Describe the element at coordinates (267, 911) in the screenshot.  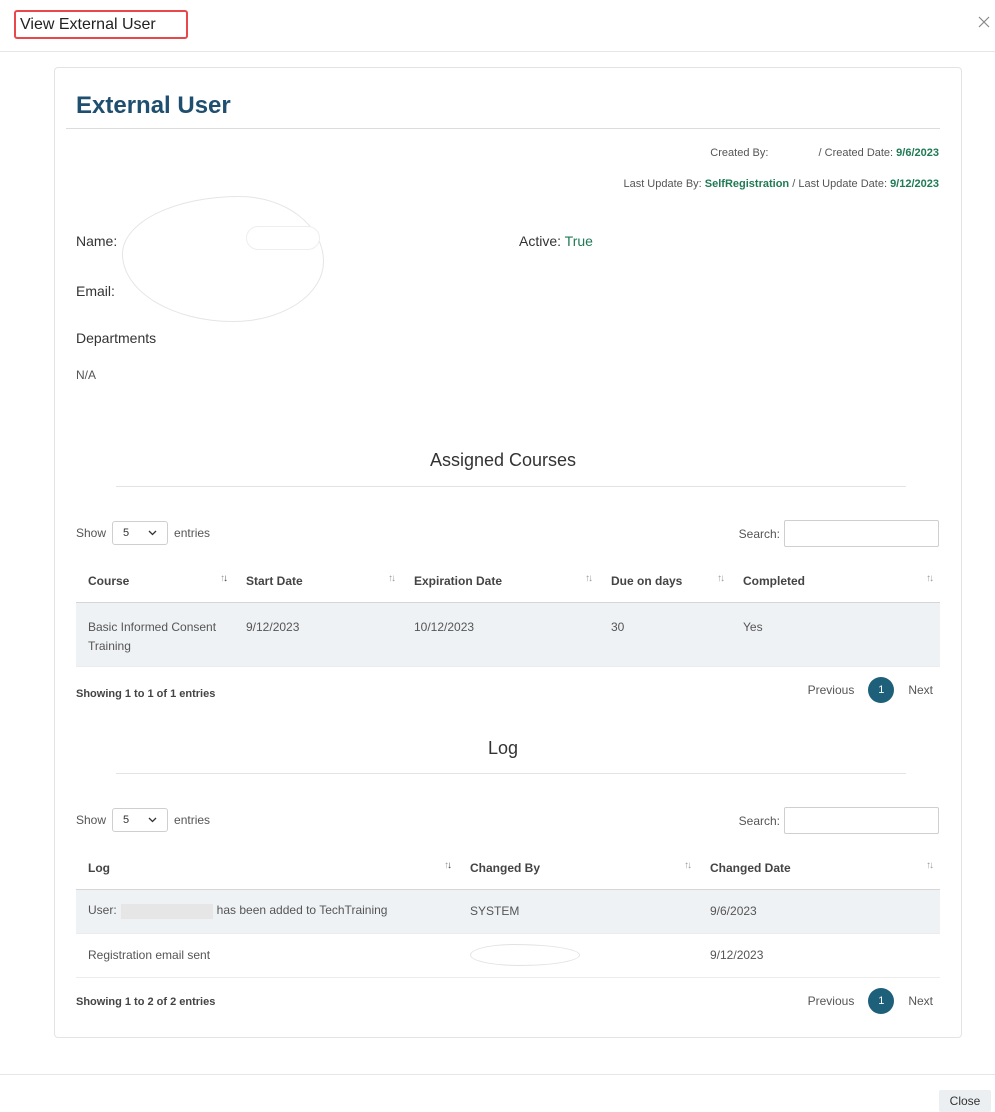
I see `table-cell: User: has been added to TechTraining` at that location.